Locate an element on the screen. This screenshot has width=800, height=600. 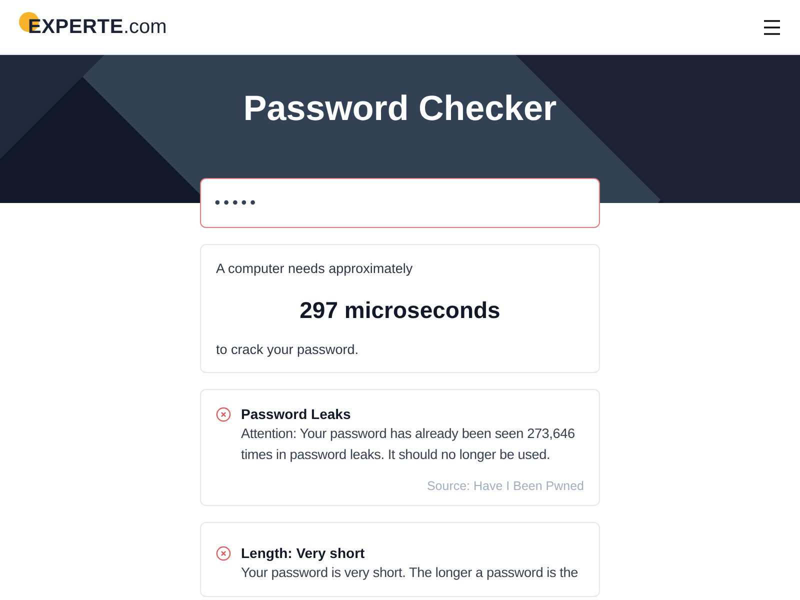
check-title: Length: Very short is located at coordinates (303, 553).